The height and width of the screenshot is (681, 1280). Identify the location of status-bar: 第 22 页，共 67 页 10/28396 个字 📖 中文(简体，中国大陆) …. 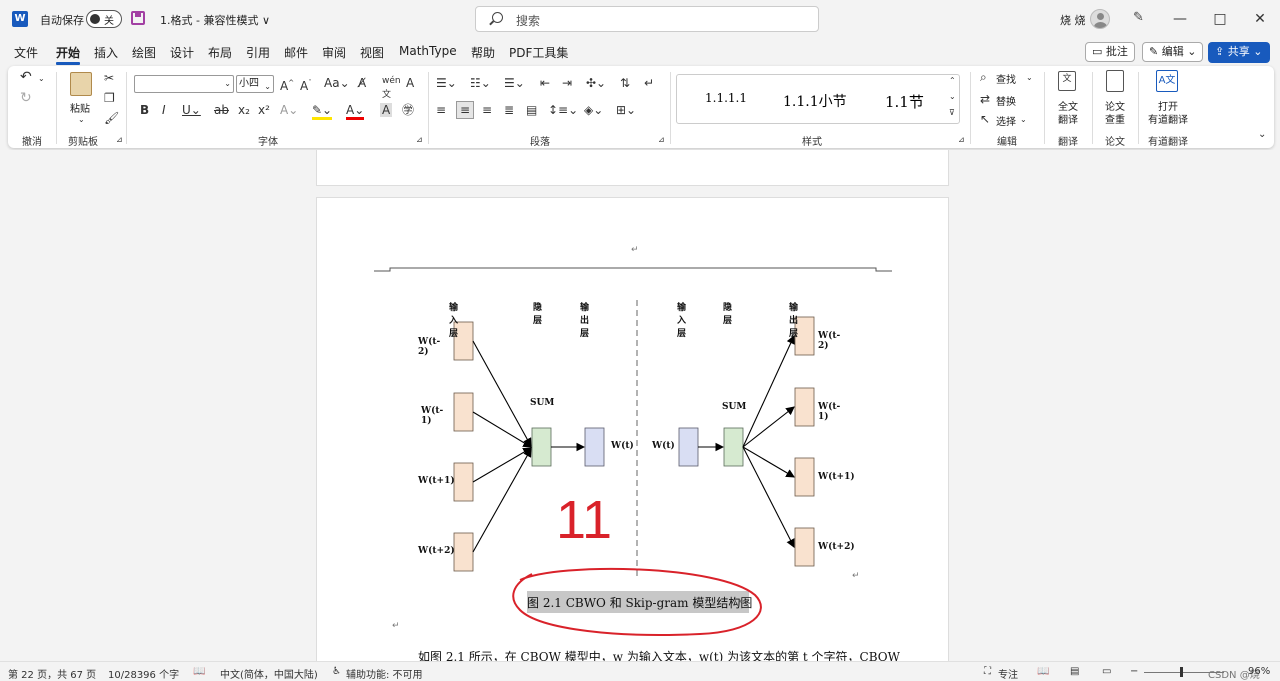
(640, 671).